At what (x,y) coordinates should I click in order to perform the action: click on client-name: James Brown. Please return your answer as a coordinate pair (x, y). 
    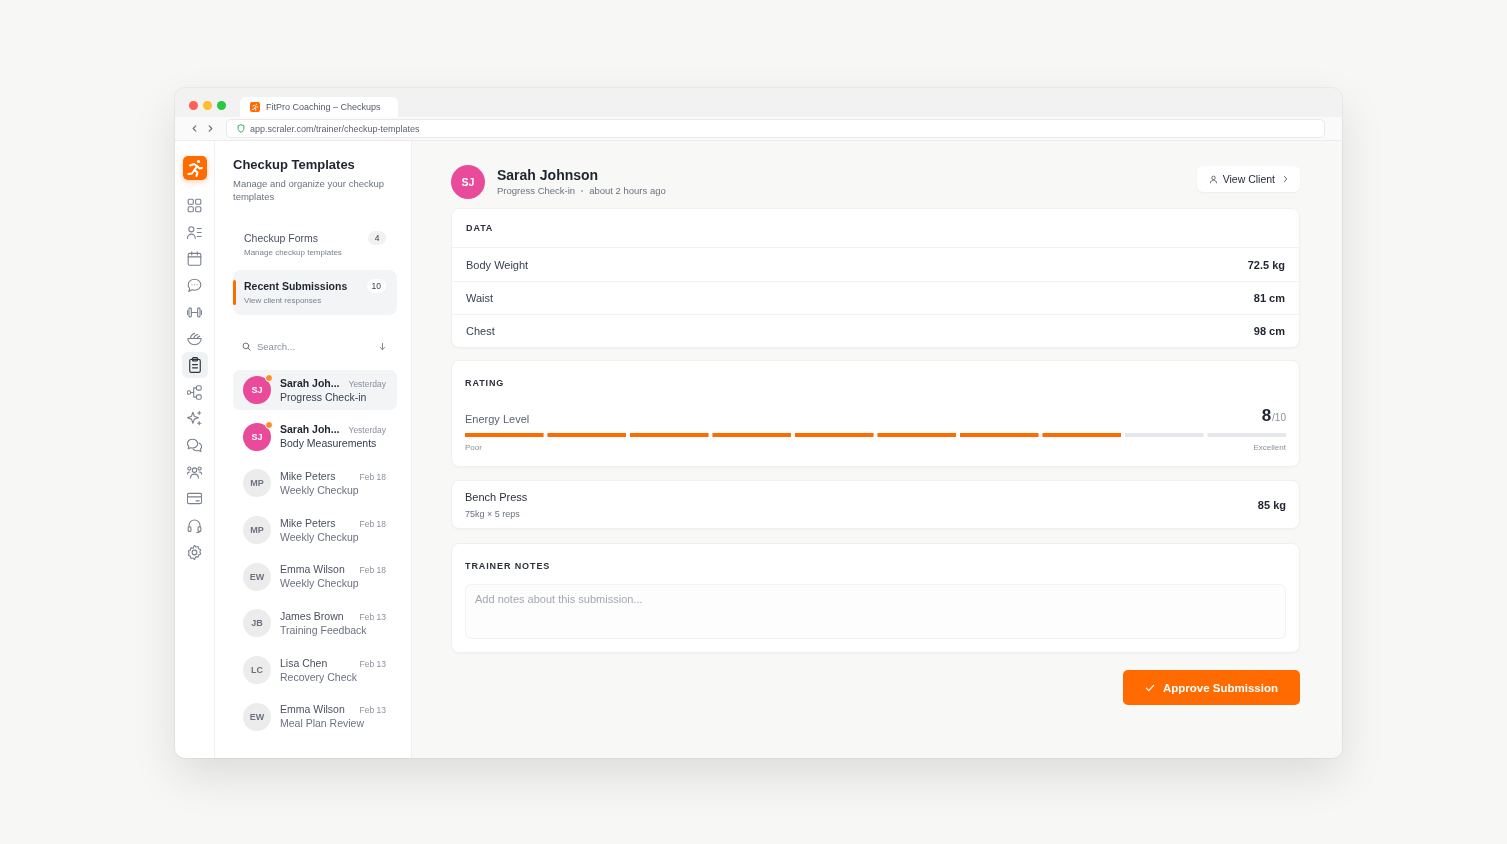
    Looking at the image, I should click on (312, 616).